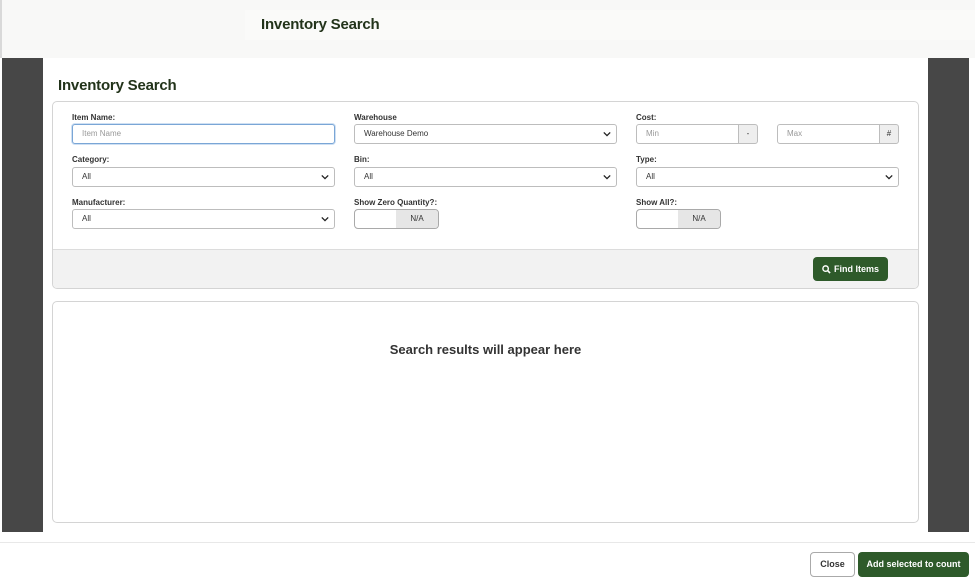 This screenshot has height=581, width=975. I want to click on show-all-toggle: N/A, so click(678, 219).